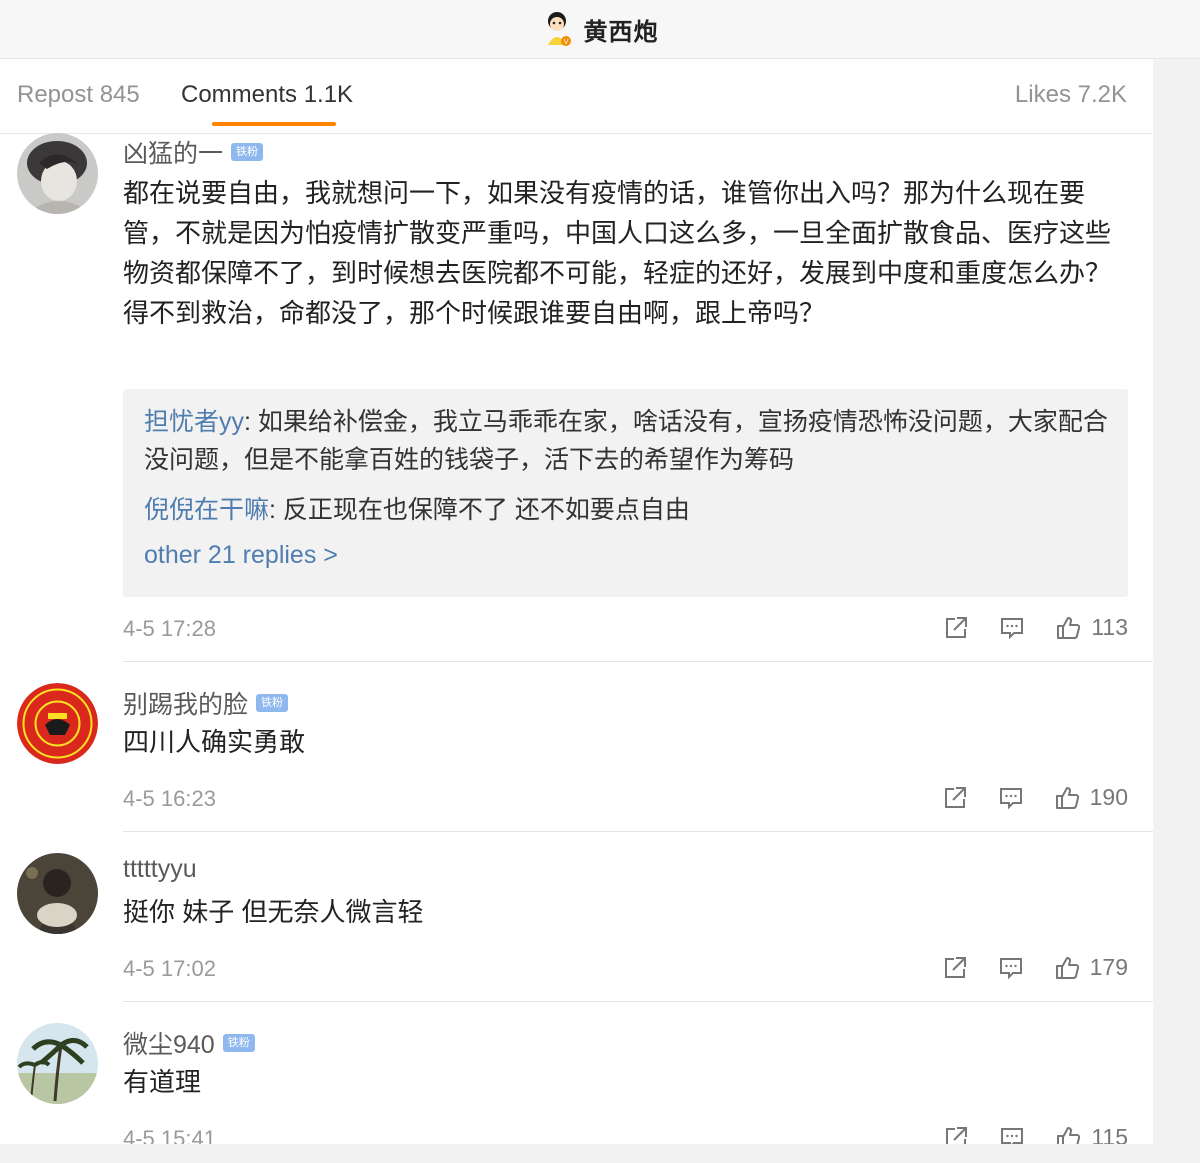  What do you see at coordinates (625, 630) in the screenshot?
I see `comment-meta: 4-5 17:28 113` at bounding box center [625, 630].